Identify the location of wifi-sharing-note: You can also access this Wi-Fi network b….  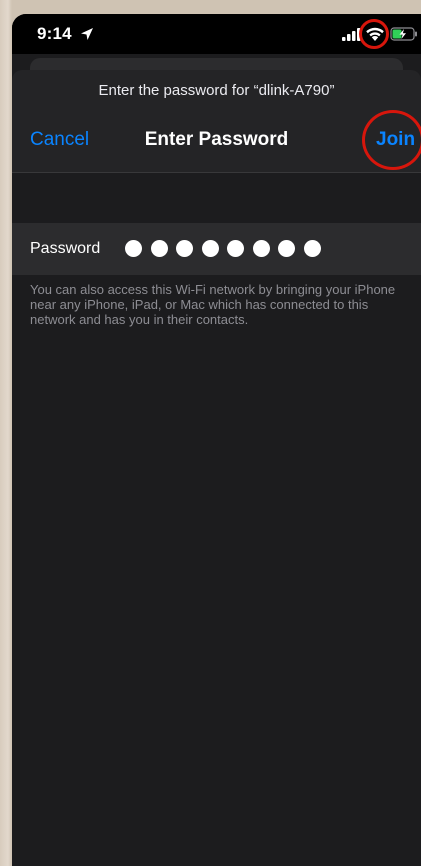
(213, 304).